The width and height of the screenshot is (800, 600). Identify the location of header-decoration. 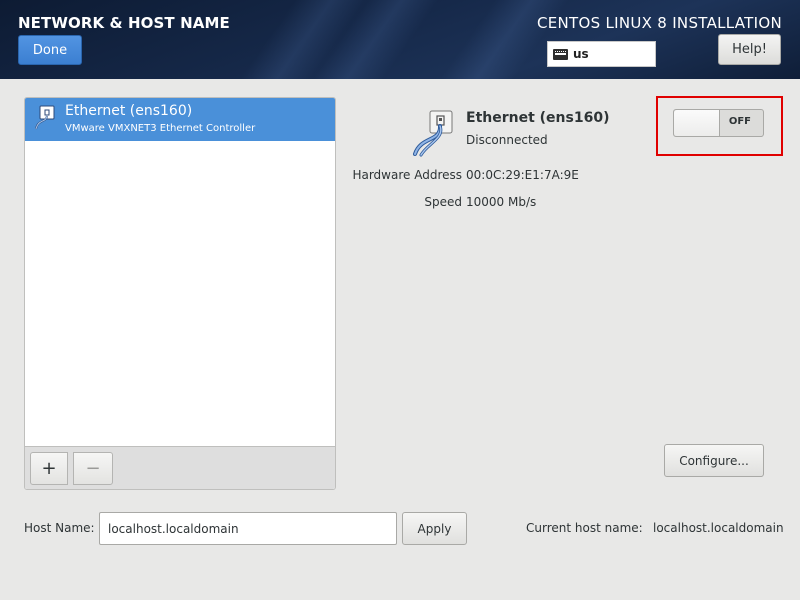
(490, 39).